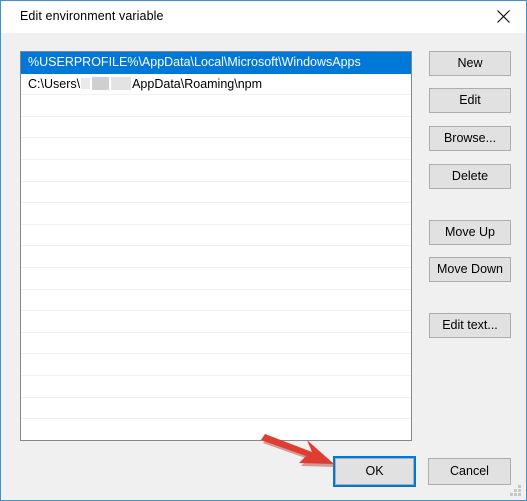  What do you see at coordinates (470, 100) in the screenshot?
I see `edit-button: Edit` at bounding box center [470, 100].